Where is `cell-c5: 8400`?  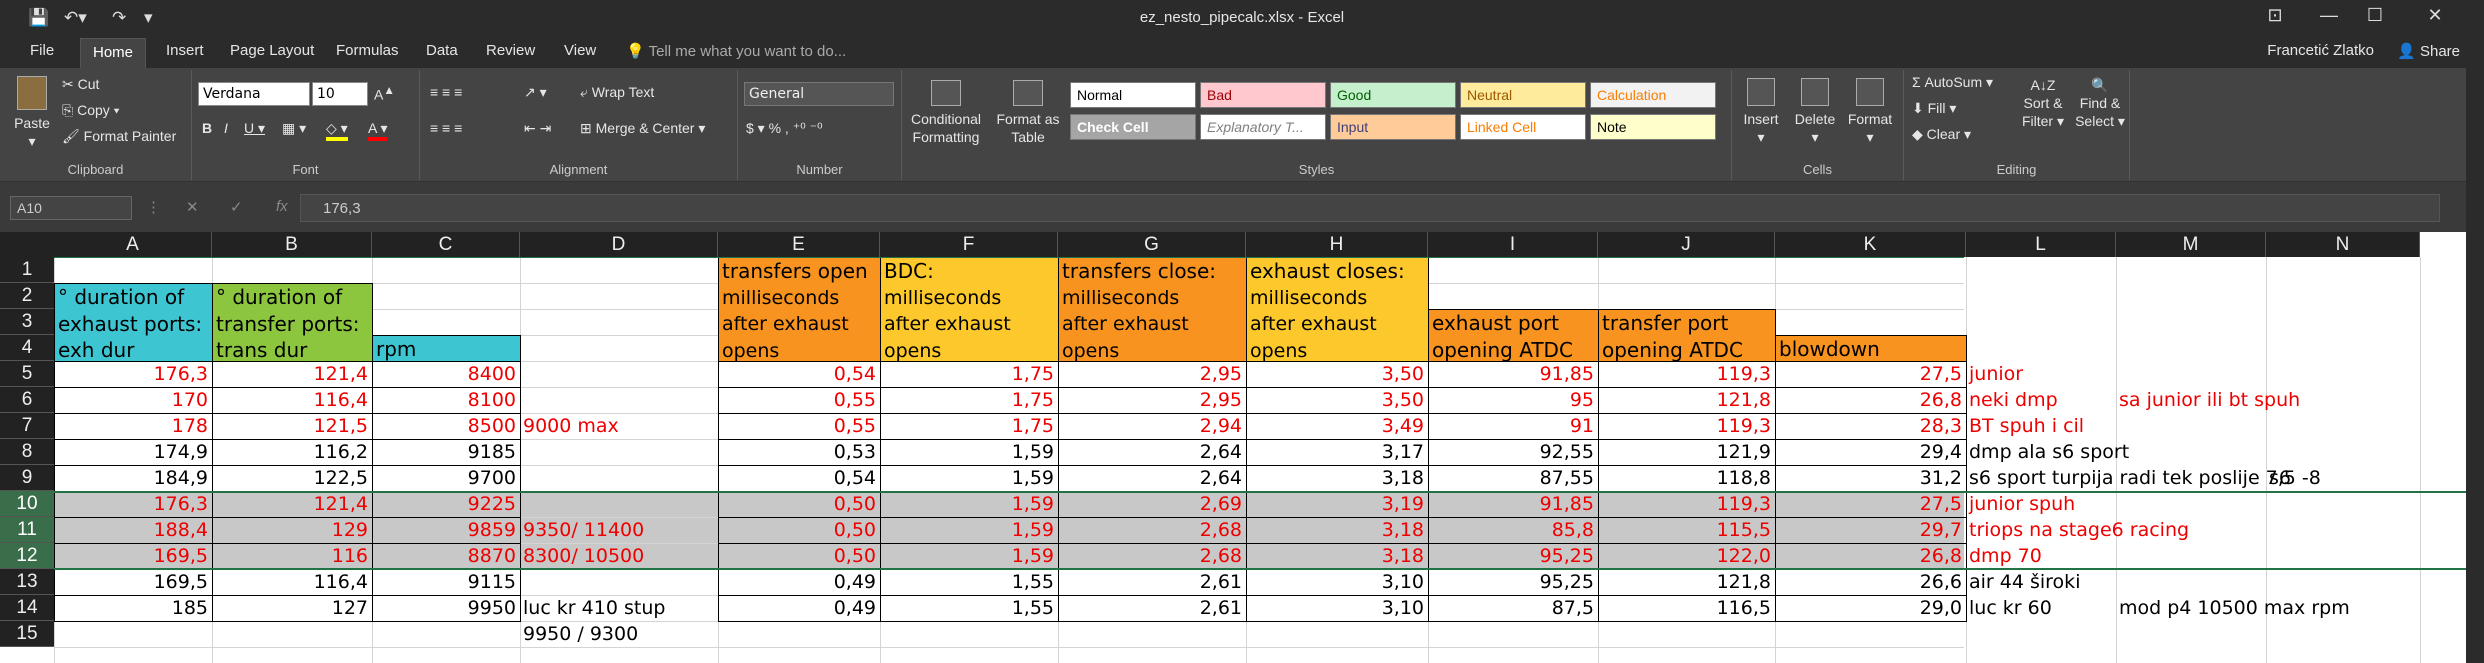 cell-c5: 8400 is located at coordinates (446, 374).